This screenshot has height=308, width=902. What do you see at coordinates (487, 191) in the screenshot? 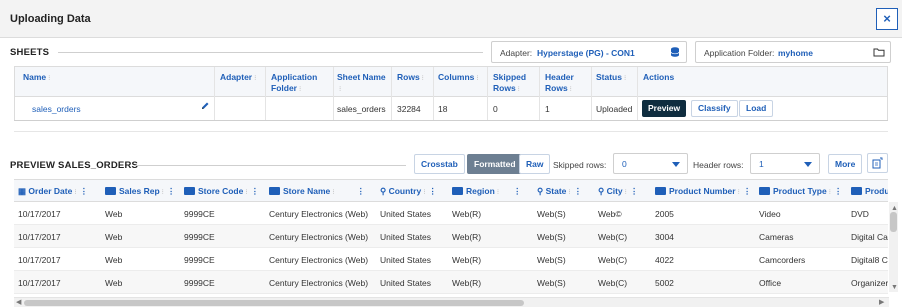
I see `column-header-region: Region ⁝ ⋮` at bounding box center [487, 191].